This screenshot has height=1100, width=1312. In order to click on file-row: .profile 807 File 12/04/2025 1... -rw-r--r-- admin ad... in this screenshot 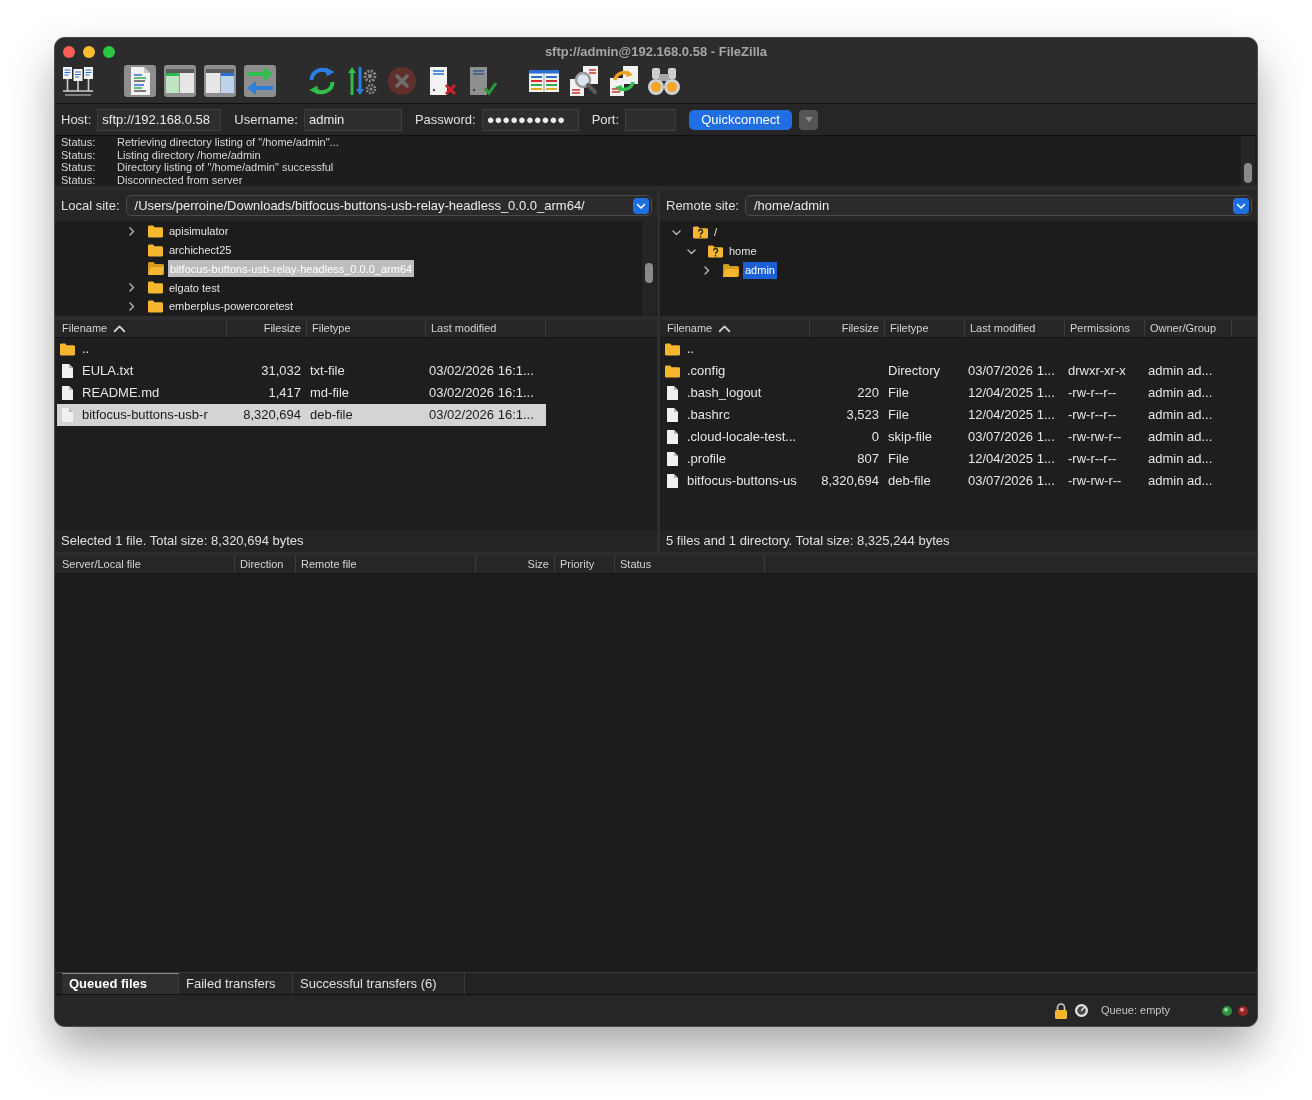, I will do `click(947, 459)`.